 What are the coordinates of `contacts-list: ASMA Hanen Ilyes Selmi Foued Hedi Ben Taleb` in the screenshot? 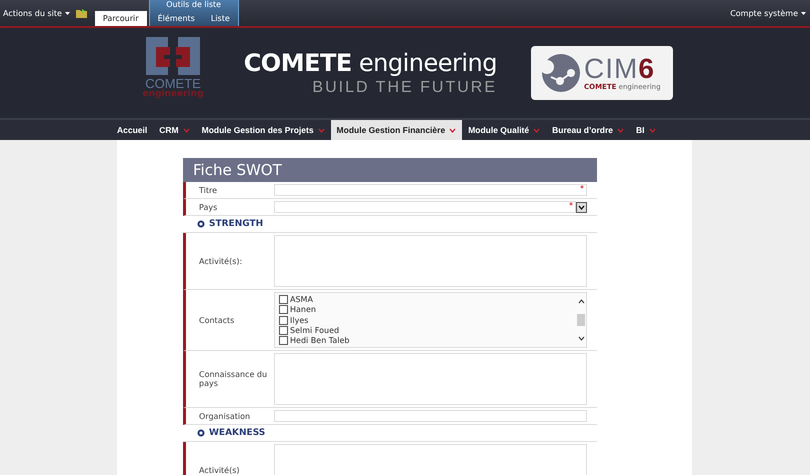 It's located at (430, 320).